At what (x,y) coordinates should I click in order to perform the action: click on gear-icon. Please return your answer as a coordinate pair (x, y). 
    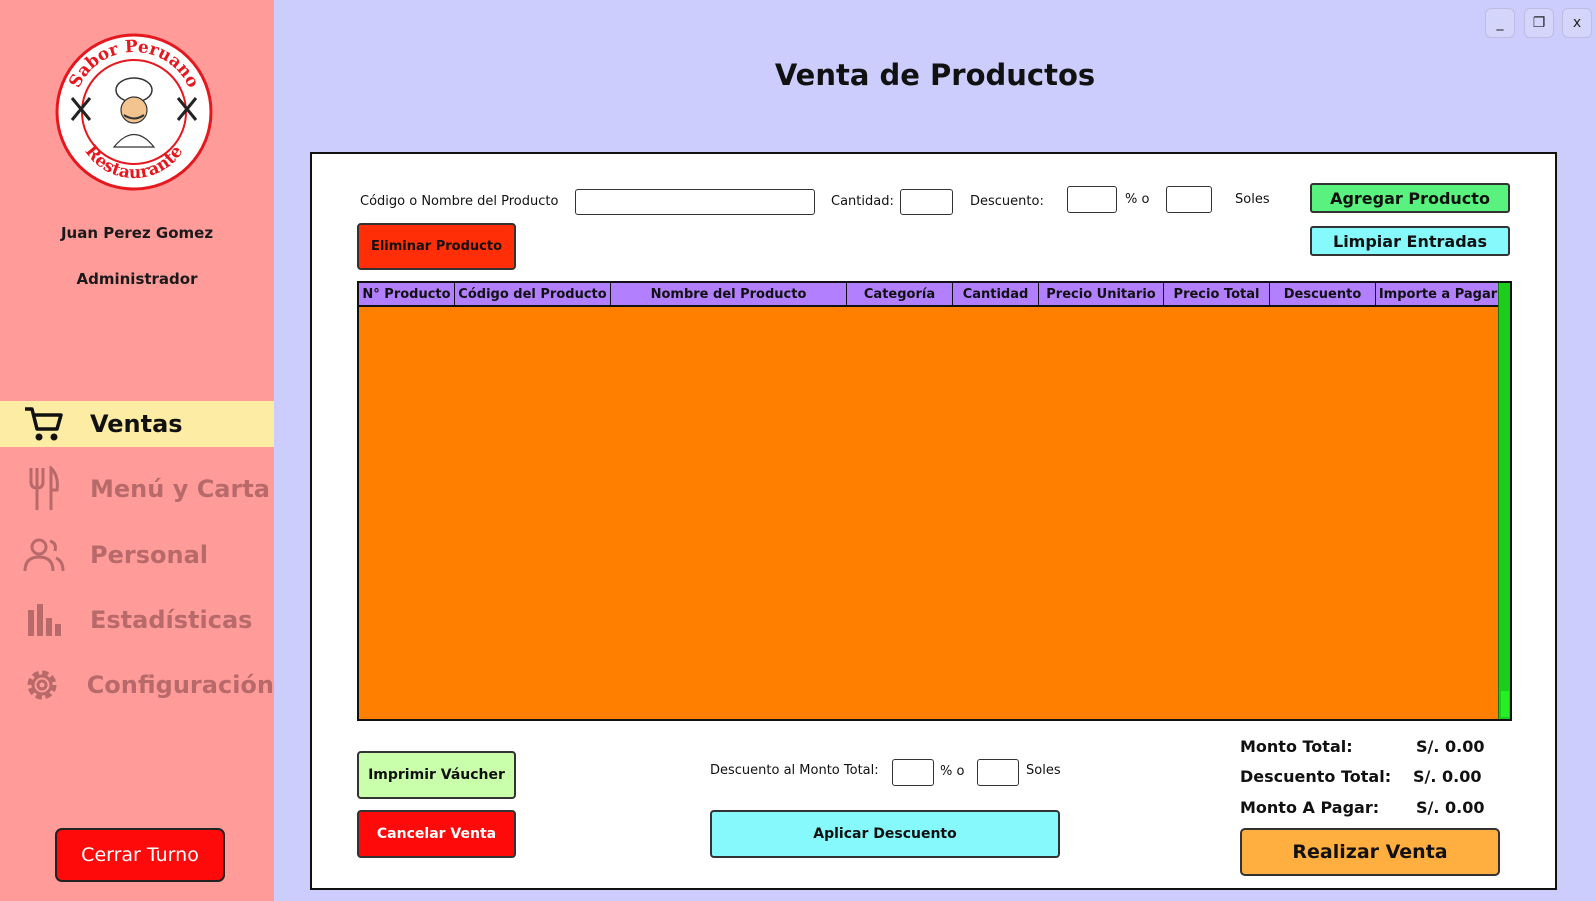
    Looking at the image, I should click on (42, 685).